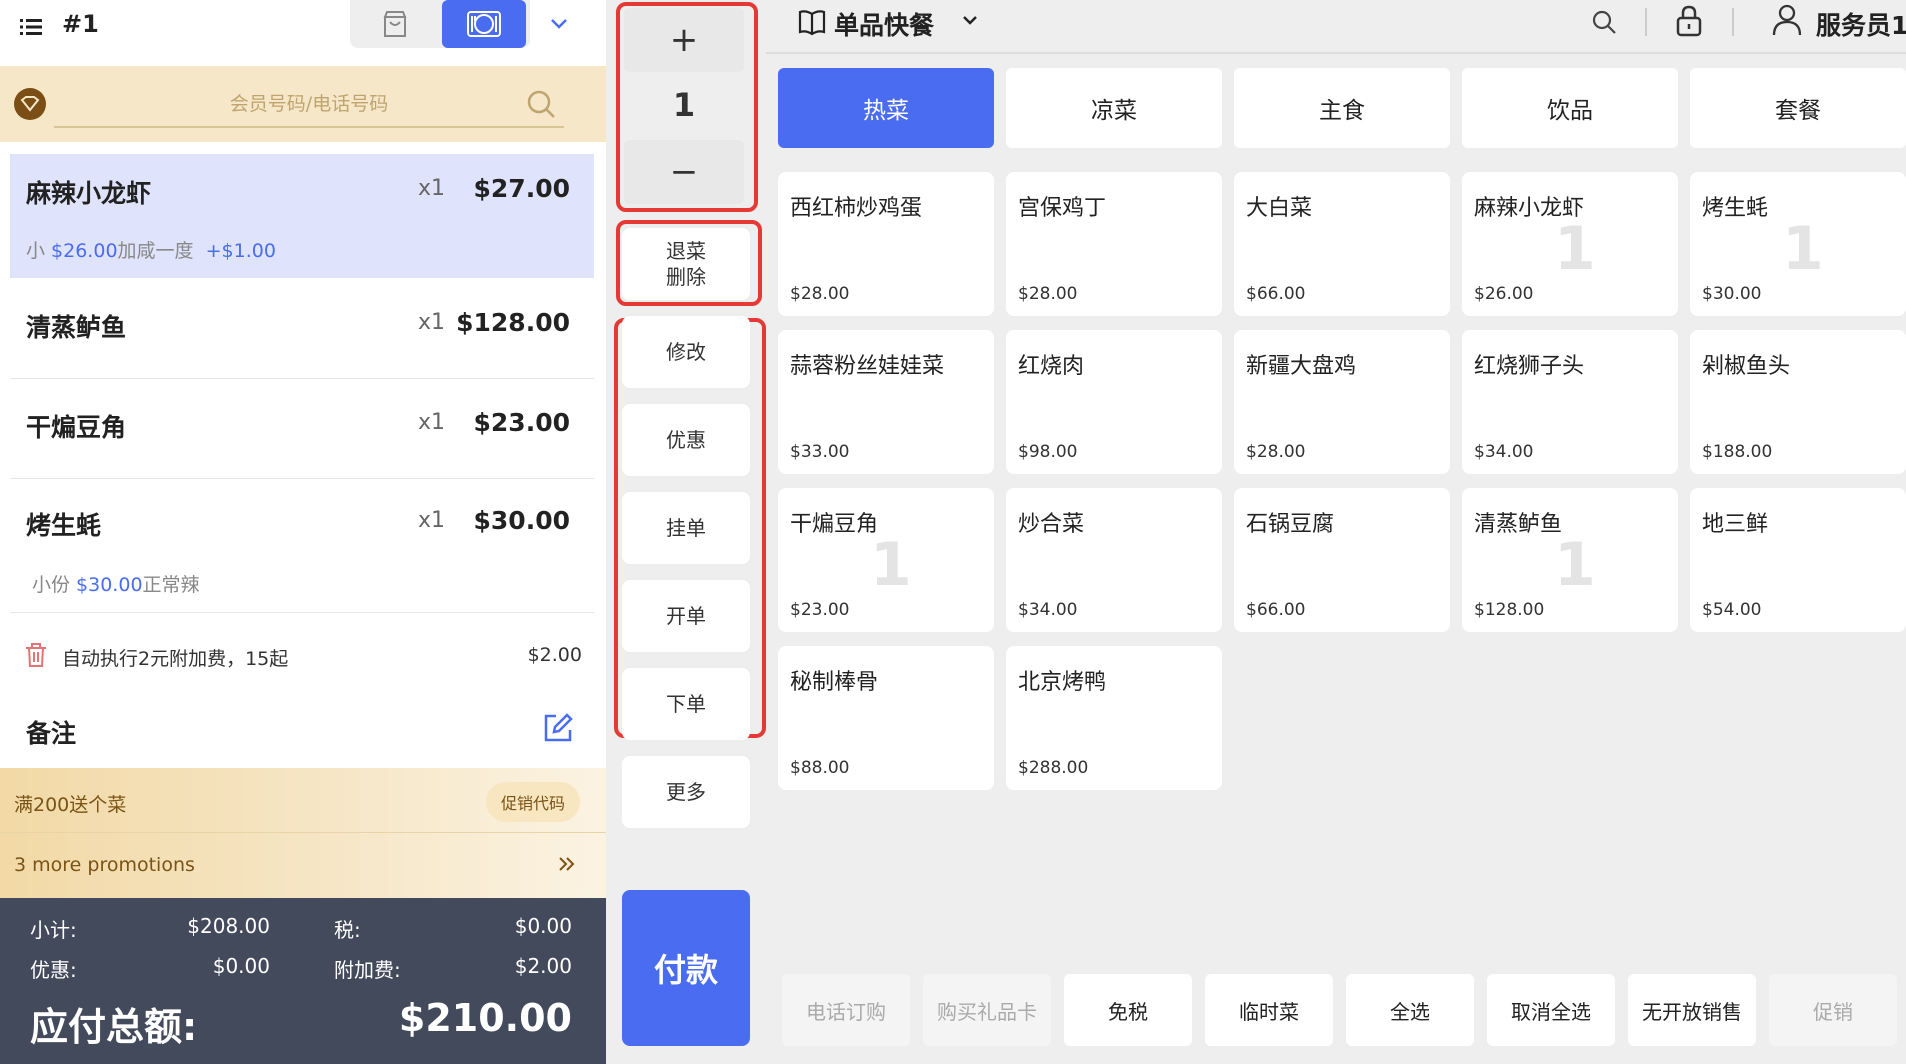 The width and height of the screenshot is (1906, 1064). Describe the element at coordinates (36, 655) in the screenshot. I see `trash-icon` at that location.